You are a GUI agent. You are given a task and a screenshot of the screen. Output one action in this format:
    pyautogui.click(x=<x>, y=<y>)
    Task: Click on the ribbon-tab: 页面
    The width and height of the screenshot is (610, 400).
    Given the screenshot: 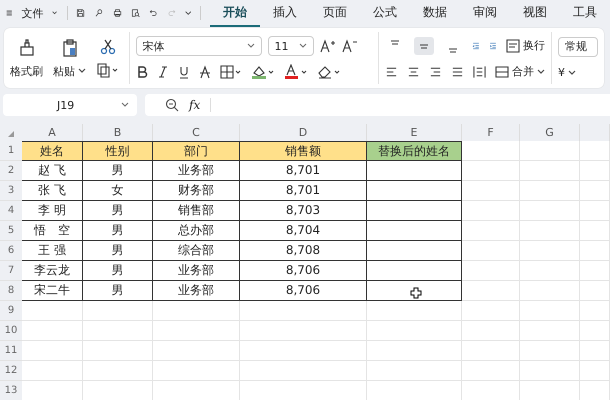 What is the action you would take?
    pyautogui.click(x=335, y=13)
    